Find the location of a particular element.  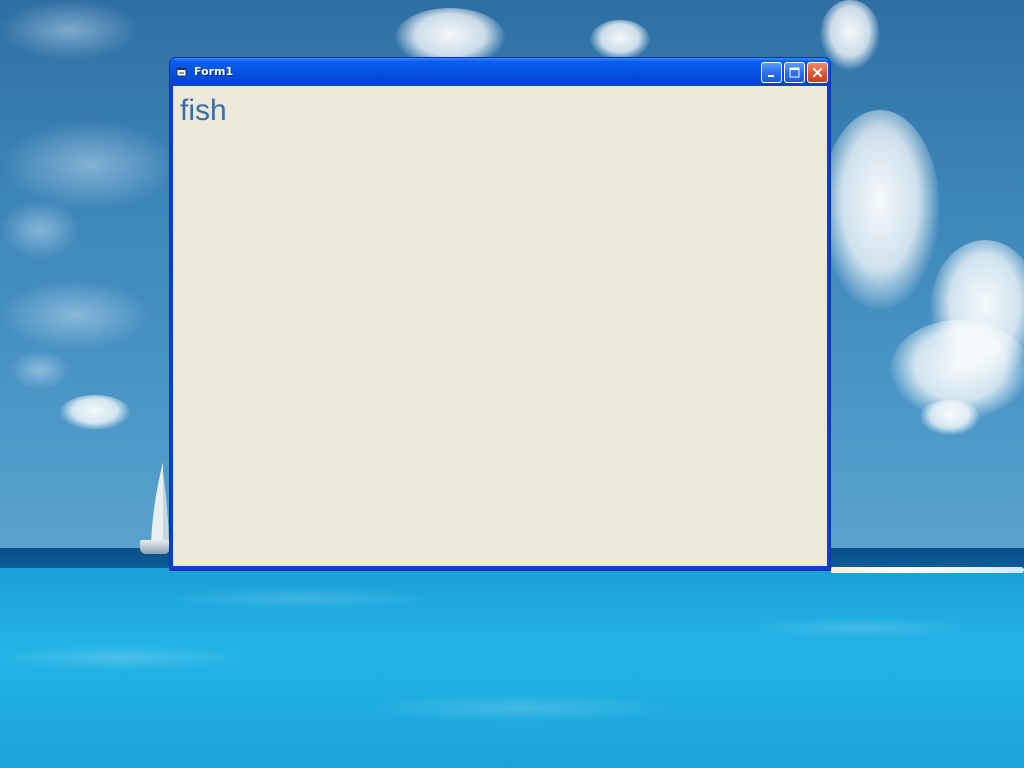

window-title: Form1 is located at coordinates (214, 71).